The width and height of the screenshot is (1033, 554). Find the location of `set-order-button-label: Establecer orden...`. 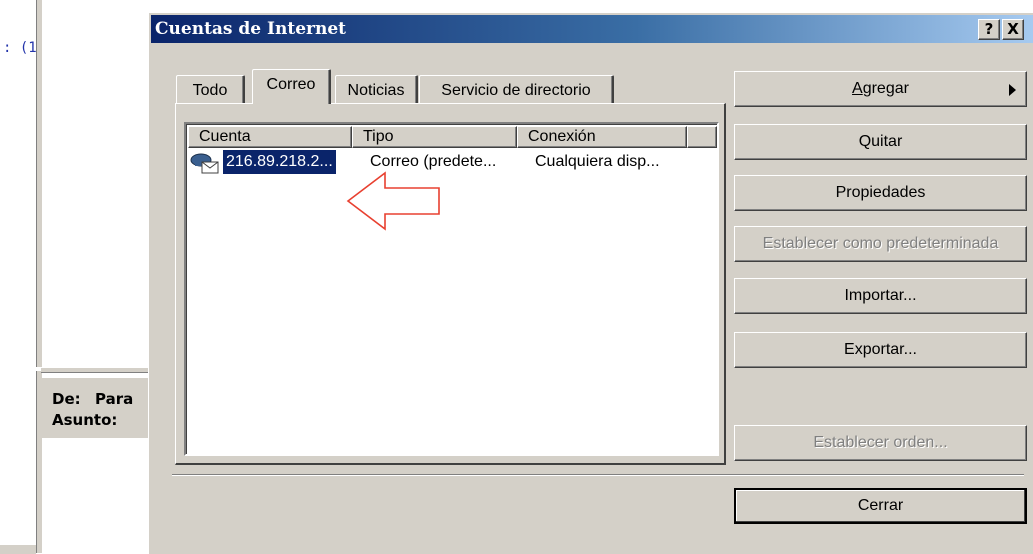

set-order-button-label: Establecer orden... is located at coordinates (880, 442).